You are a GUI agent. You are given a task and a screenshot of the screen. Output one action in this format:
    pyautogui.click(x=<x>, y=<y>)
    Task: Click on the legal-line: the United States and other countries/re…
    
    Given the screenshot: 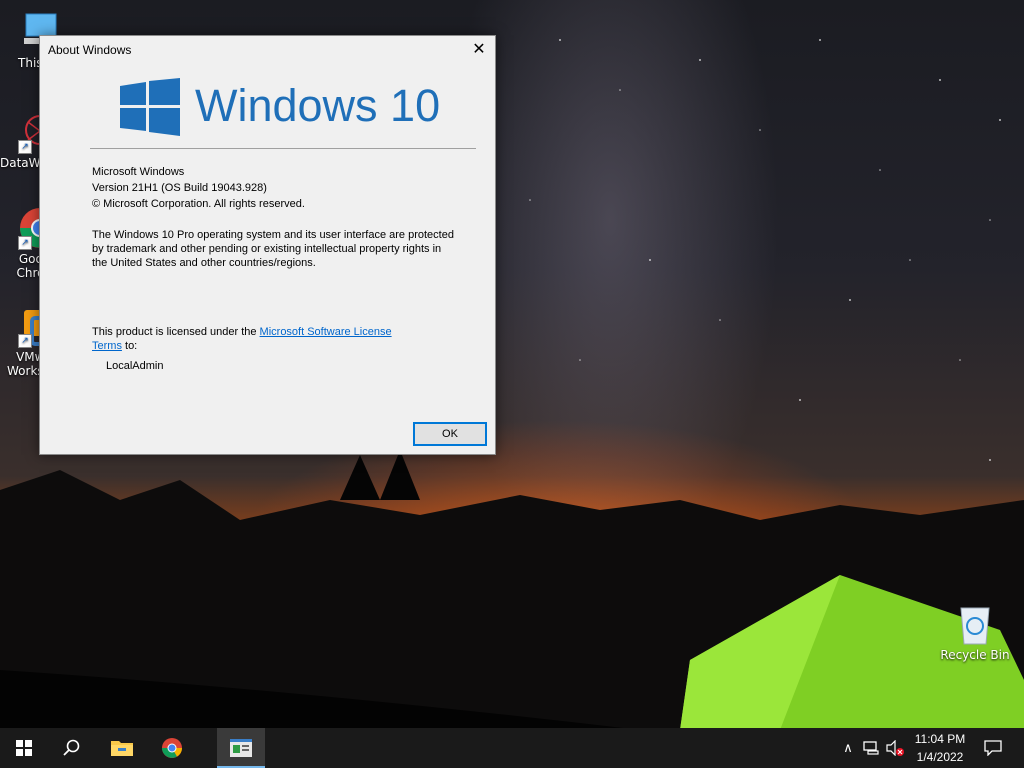 What is the action you would take?
    pyautogui.click(x=204, y=263)
    